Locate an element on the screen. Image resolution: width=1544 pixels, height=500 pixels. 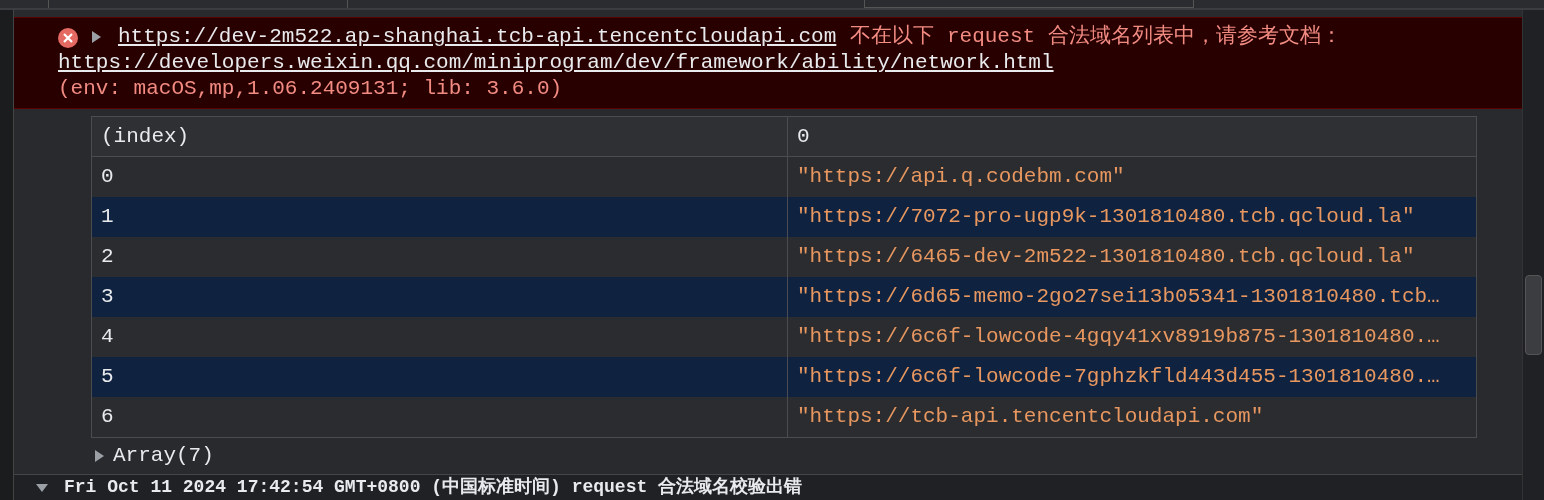
environment-info: (env: macOS,mp,1.06.2409131; lib: 3.6.0) is located at coordinates (311, 89).